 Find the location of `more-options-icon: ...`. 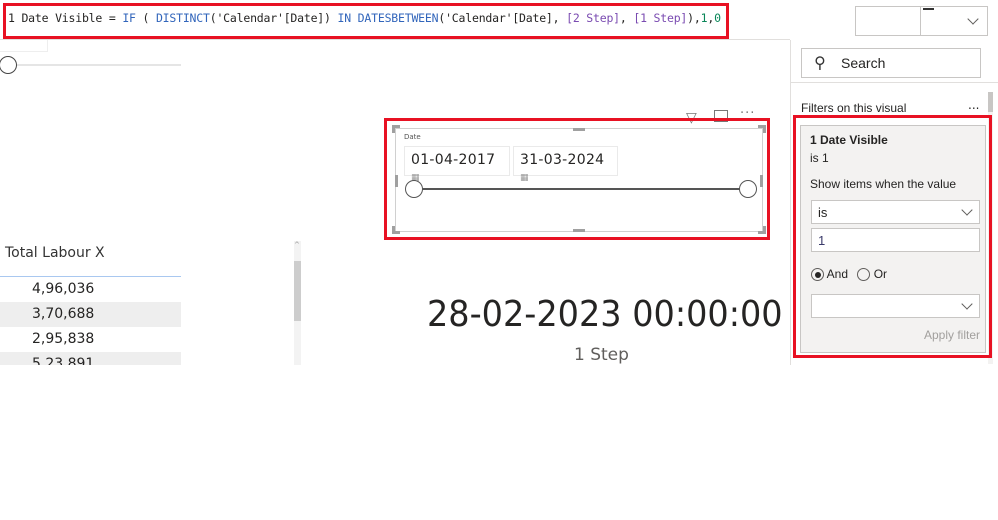

more-options-icon: ... is located at coordinates (973, 105).